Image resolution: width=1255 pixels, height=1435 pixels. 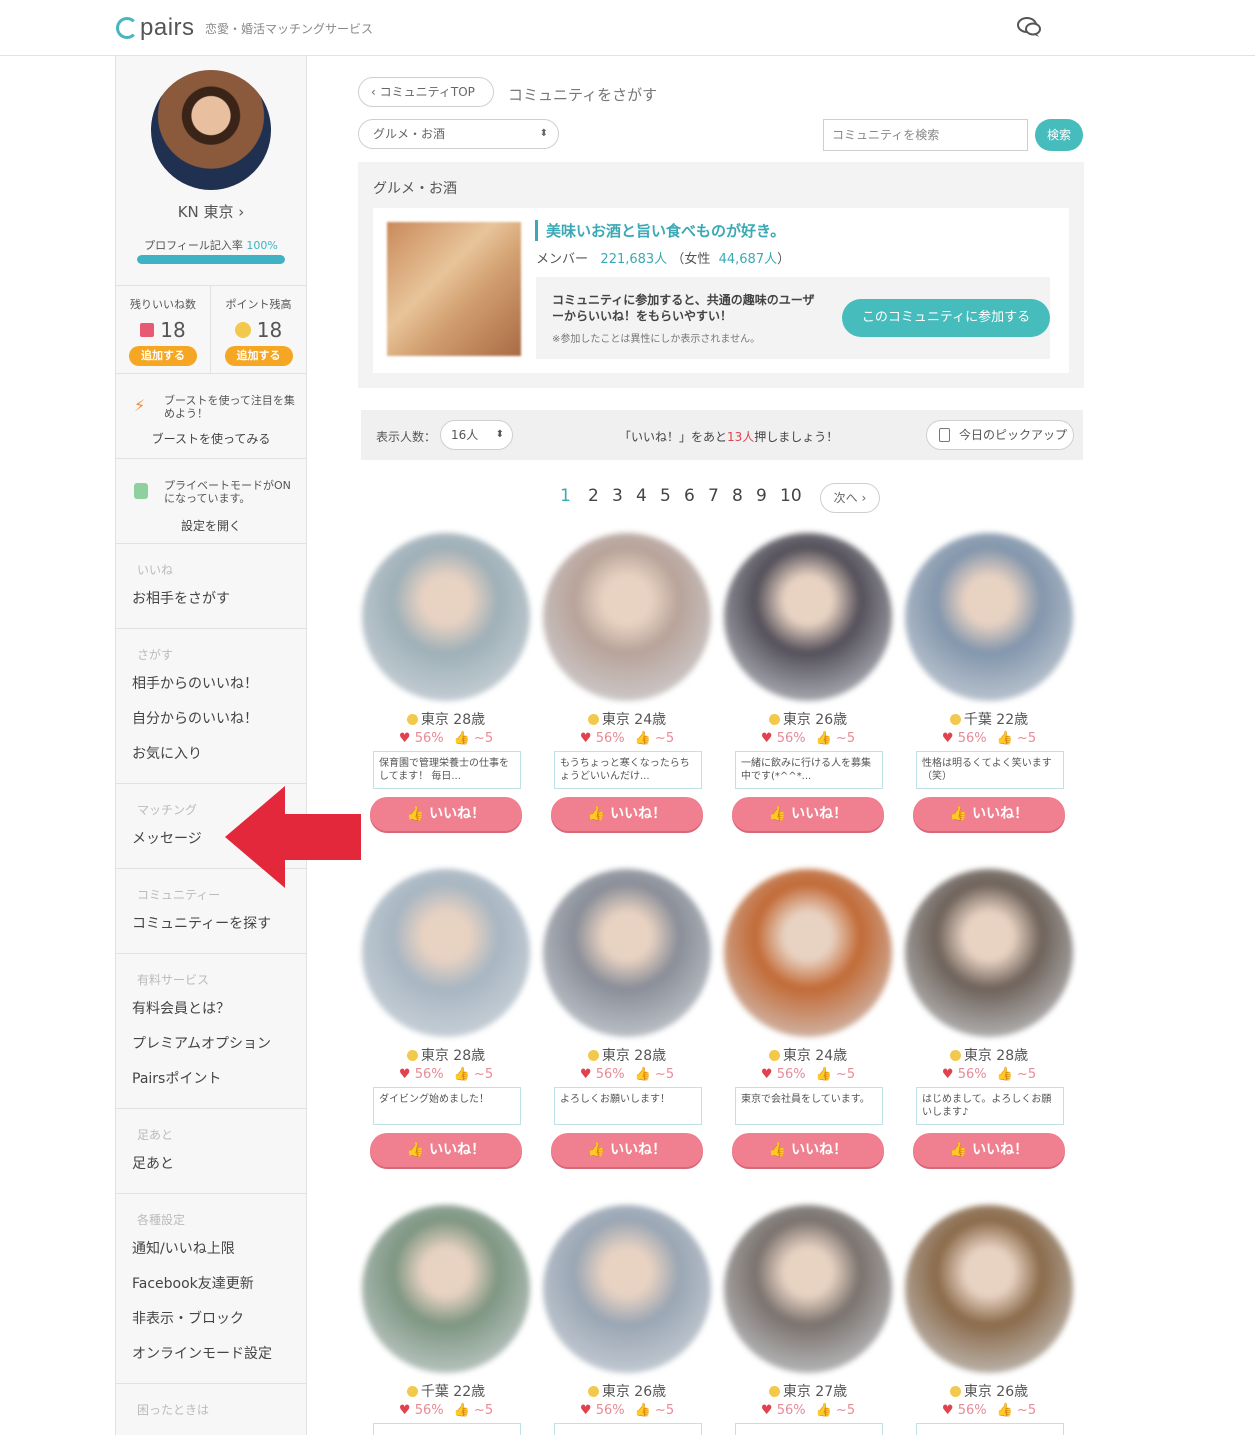 What do you see at coordinates (1000, 435) in the screenshot?
I see `todays-pickup-button: 今日のピックアップ` at bounding box center [1000, 435].